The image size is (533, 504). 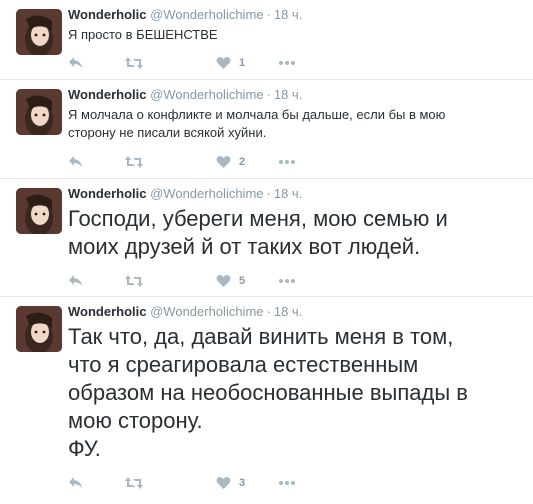 I want to click on tweet-actions: 1, so click(x=188, y=63).